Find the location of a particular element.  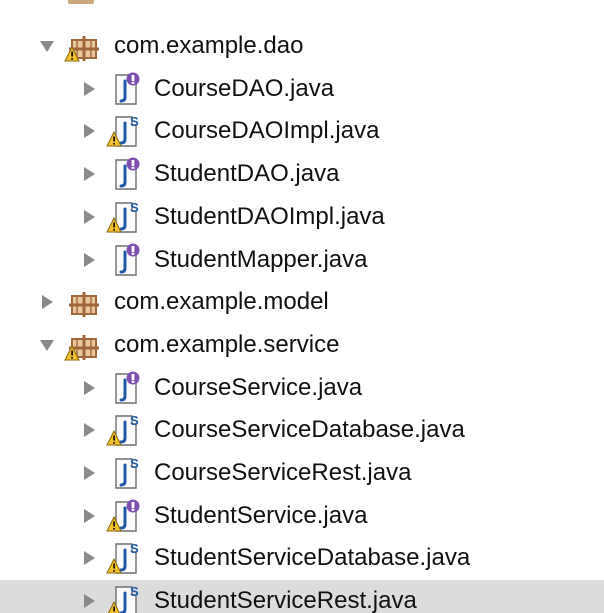

tree-item-file: S CourseDAOImpl.java is located at coordinates (302, 131).